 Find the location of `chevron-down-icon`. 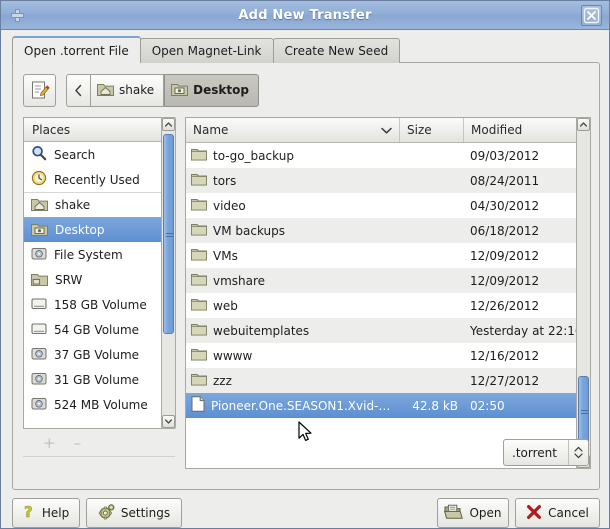

chevron-down-icon is located at coordinates (386, 130).